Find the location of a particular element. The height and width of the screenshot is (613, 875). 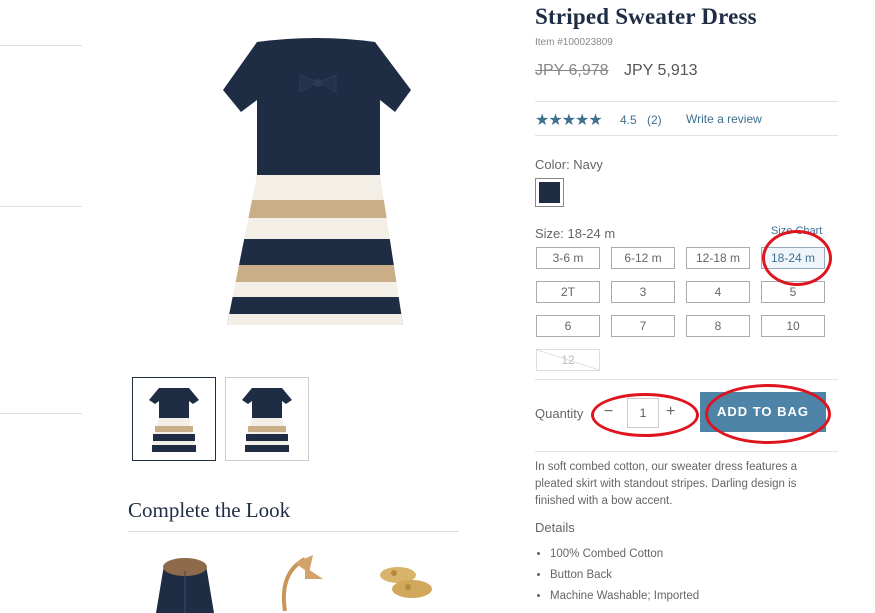

sale-price: JPY 5,913 is located at coordinates (661, 70).